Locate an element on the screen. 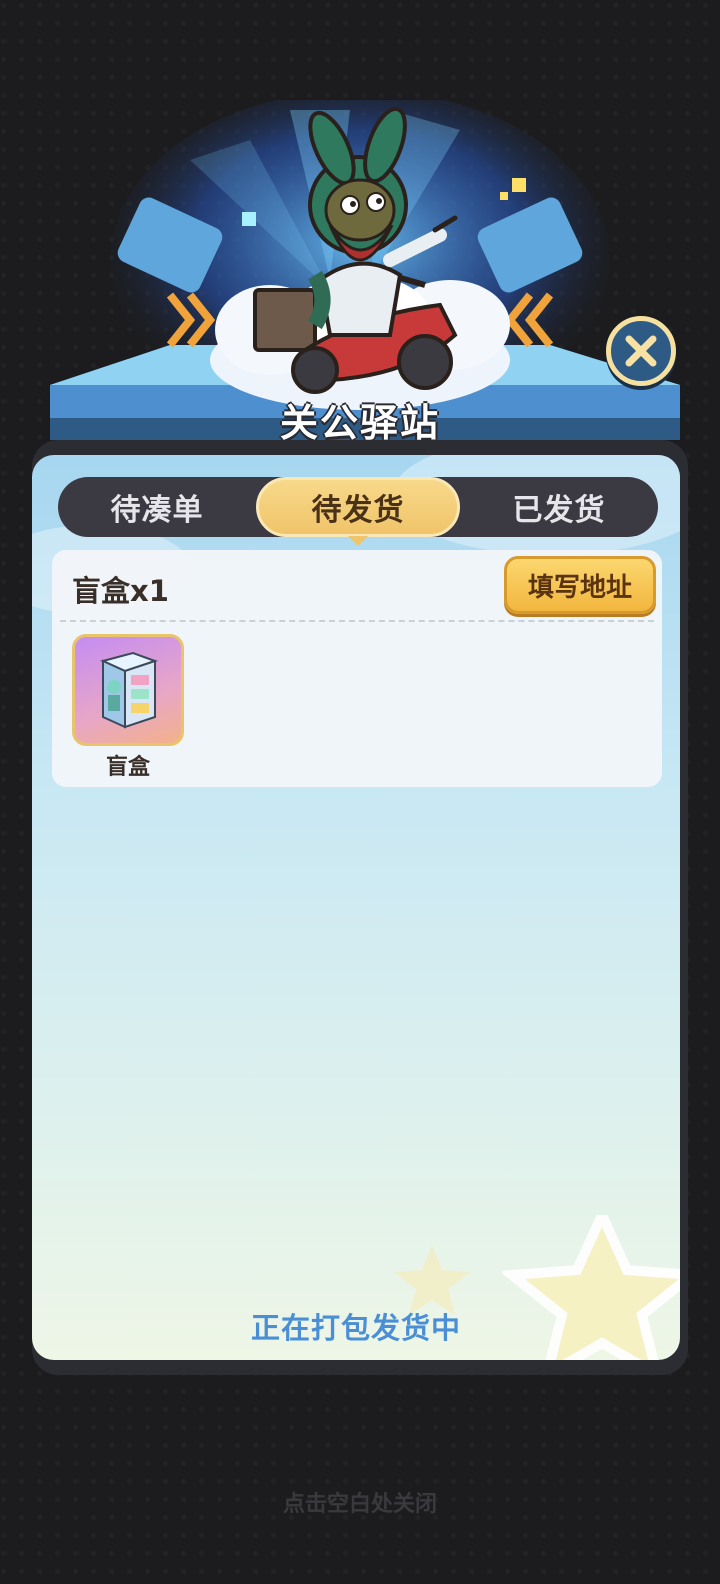 This screenshot has height=1584, width=720. close-icon is located at coordinates (641, 351).